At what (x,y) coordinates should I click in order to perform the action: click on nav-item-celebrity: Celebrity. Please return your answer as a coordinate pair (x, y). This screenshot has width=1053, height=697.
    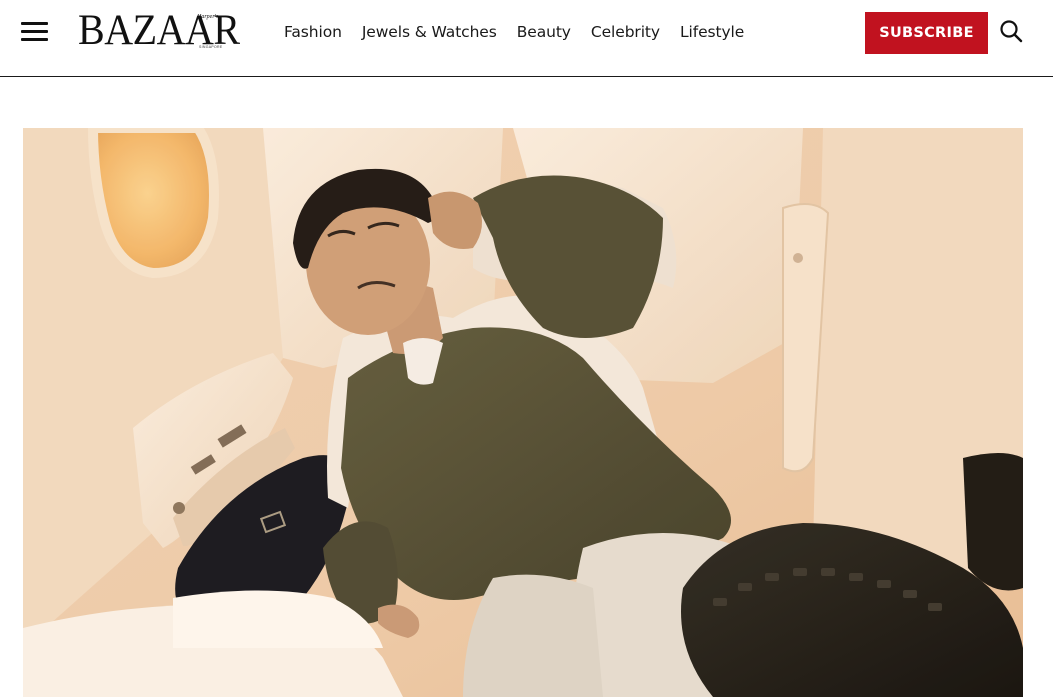
    Looking at the image, I should click on (625, 32).